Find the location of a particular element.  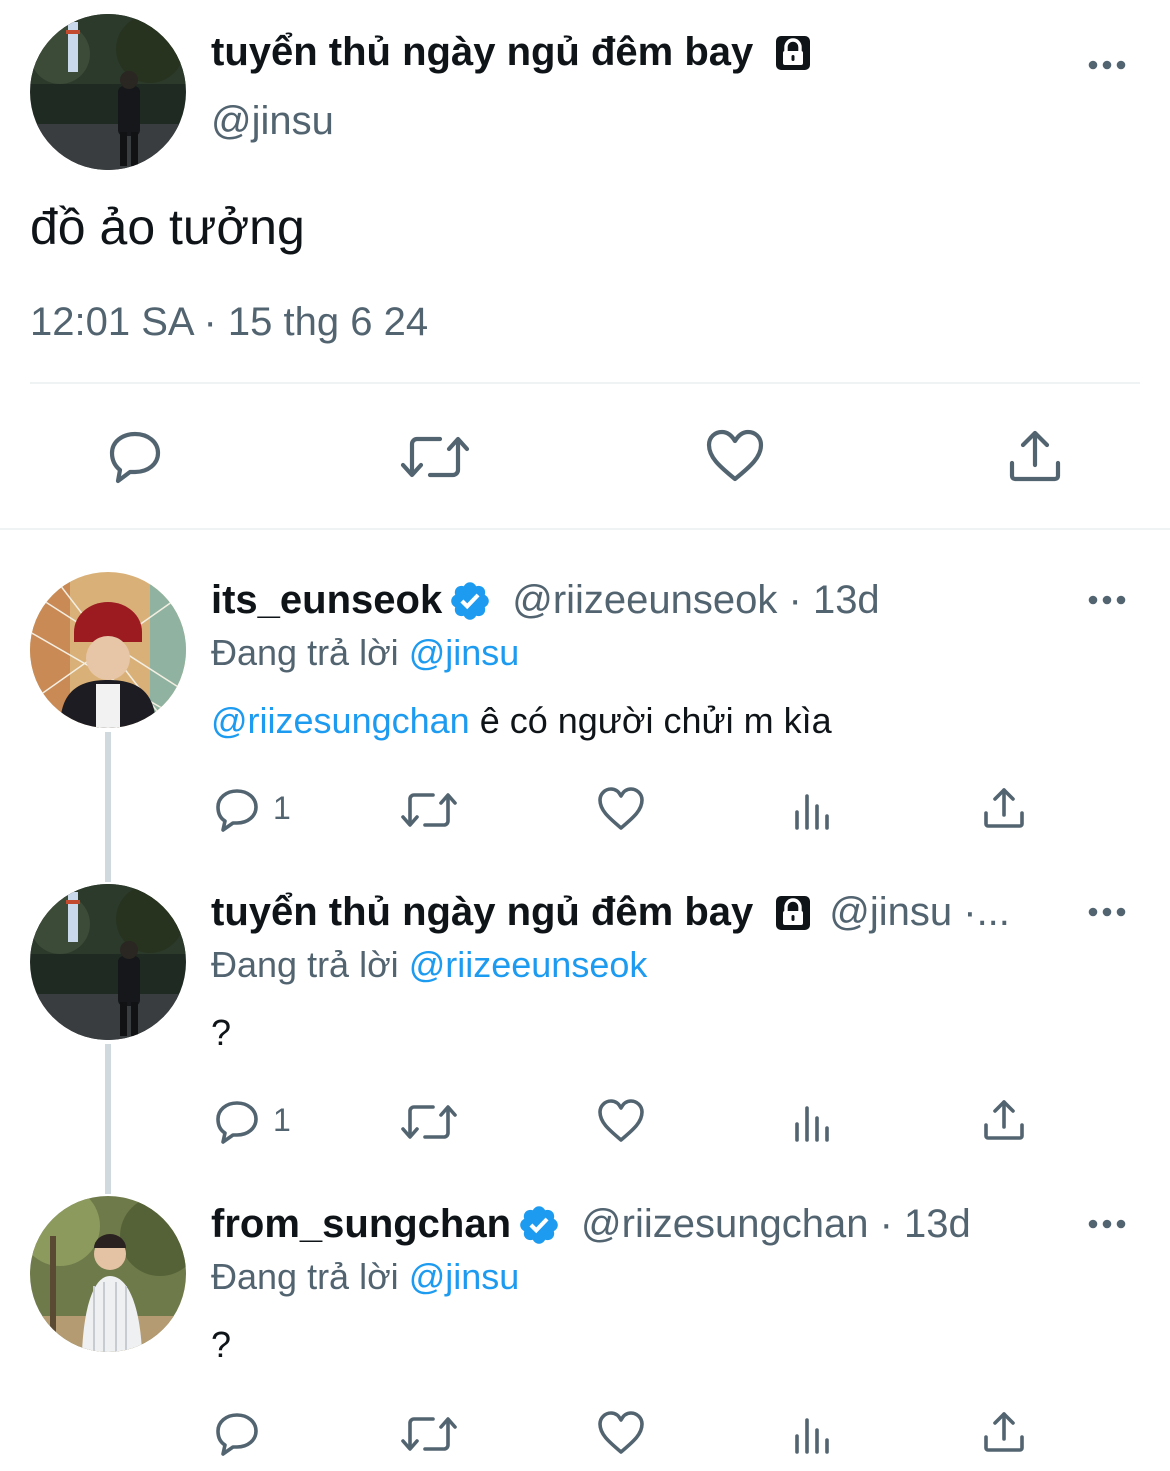

mention-link: @riizesungchan is located at coordinates (340, 720).